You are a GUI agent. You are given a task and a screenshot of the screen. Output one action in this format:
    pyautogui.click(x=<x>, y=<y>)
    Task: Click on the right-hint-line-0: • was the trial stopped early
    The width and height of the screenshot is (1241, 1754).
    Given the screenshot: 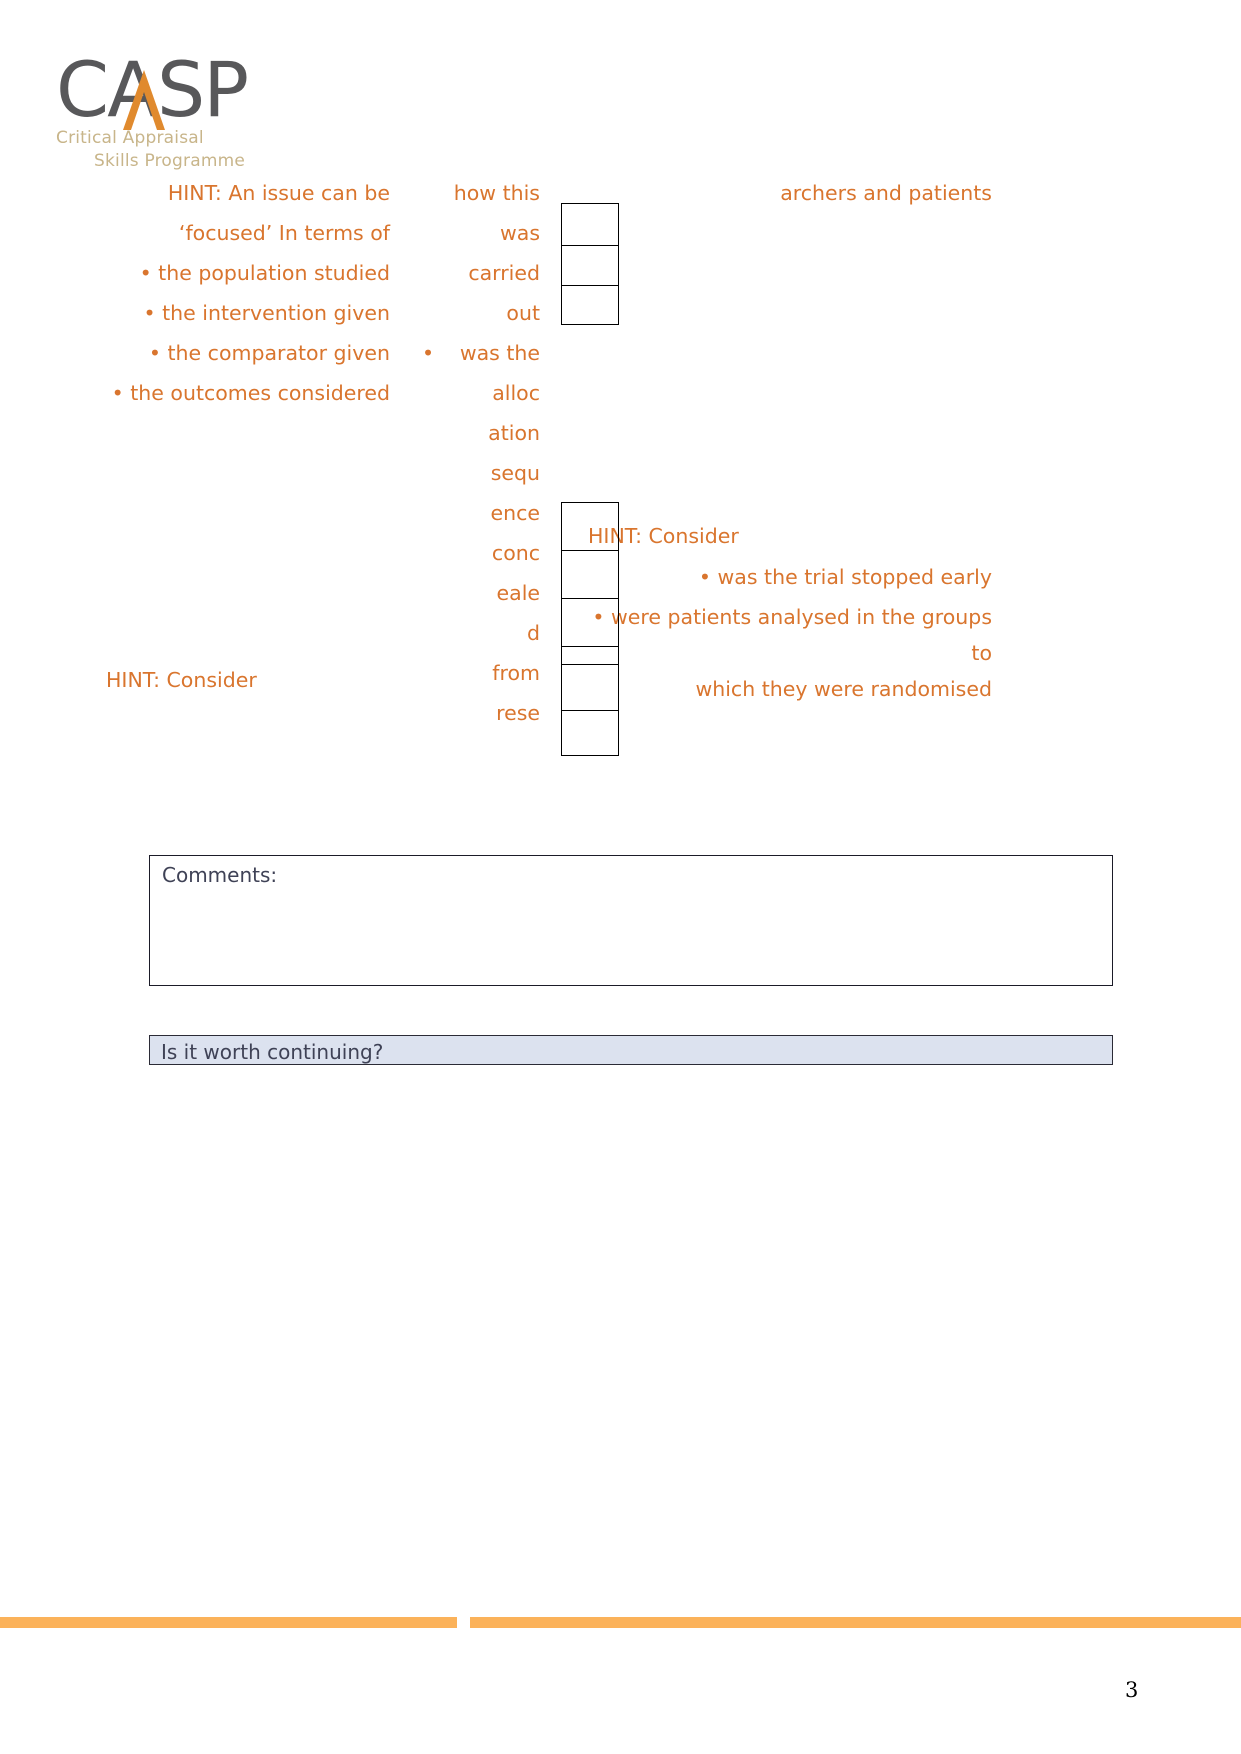 What is the action you would take?
    pyautogui.click(x=845, y=577)
    